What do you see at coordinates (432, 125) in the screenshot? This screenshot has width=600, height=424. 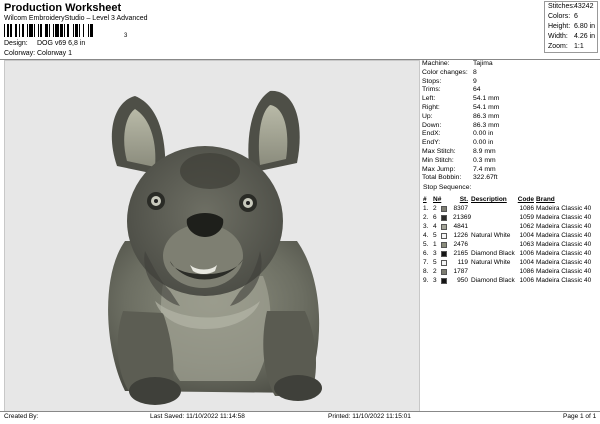 I see `info-label: Down:` at bounding box center [432, 125].